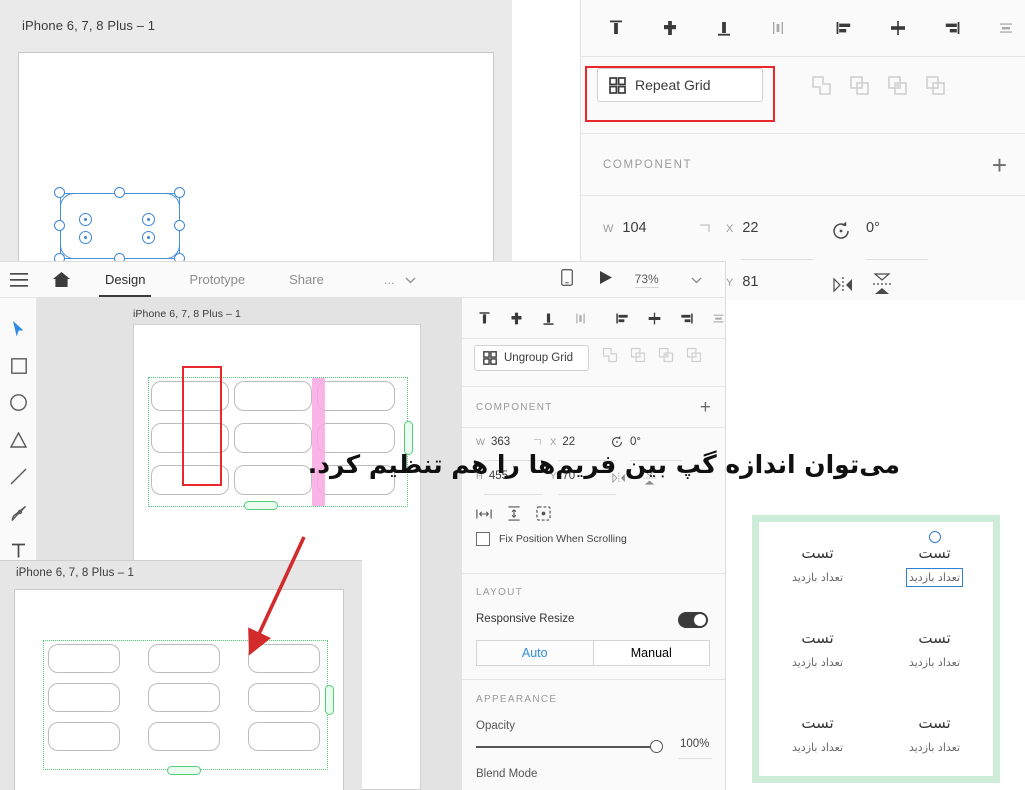 Image resolution: width=1025 pixels, height=790 pixels. Describe the element at coordinates (535, 653) in the screenshot. I see `auto-button: Auto` at that location.